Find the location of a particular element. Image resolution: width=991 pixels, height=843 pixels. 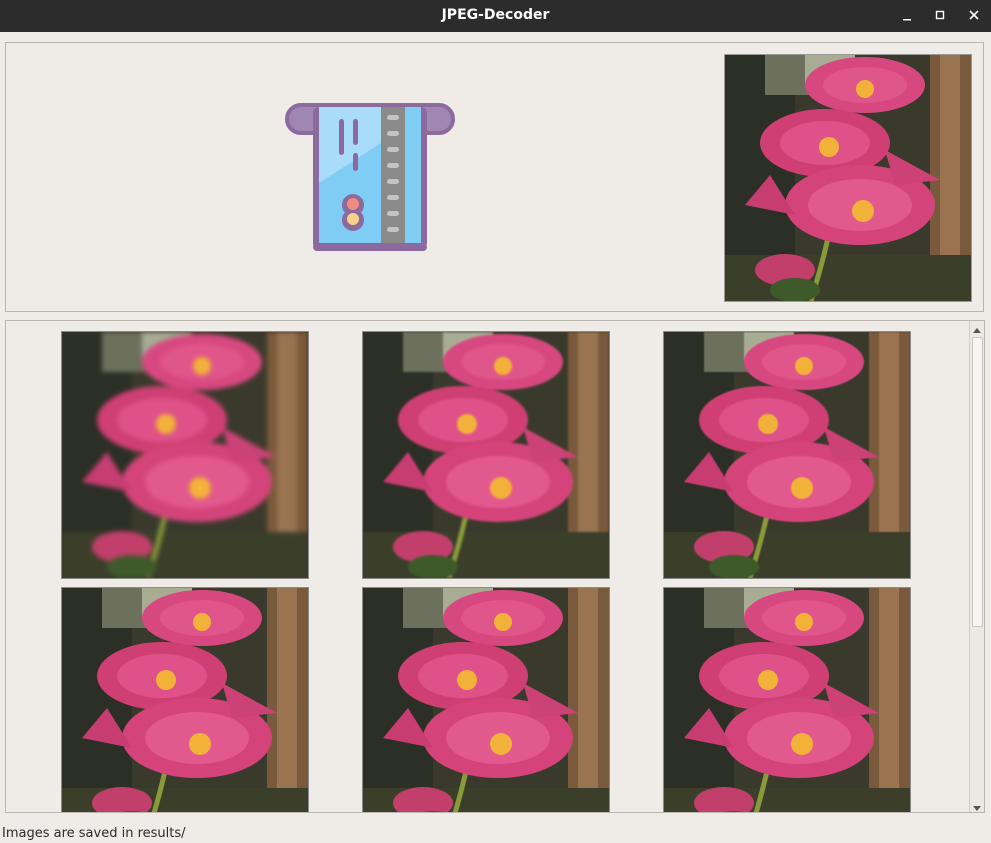

close-icon is located at coordinates (974, 15).